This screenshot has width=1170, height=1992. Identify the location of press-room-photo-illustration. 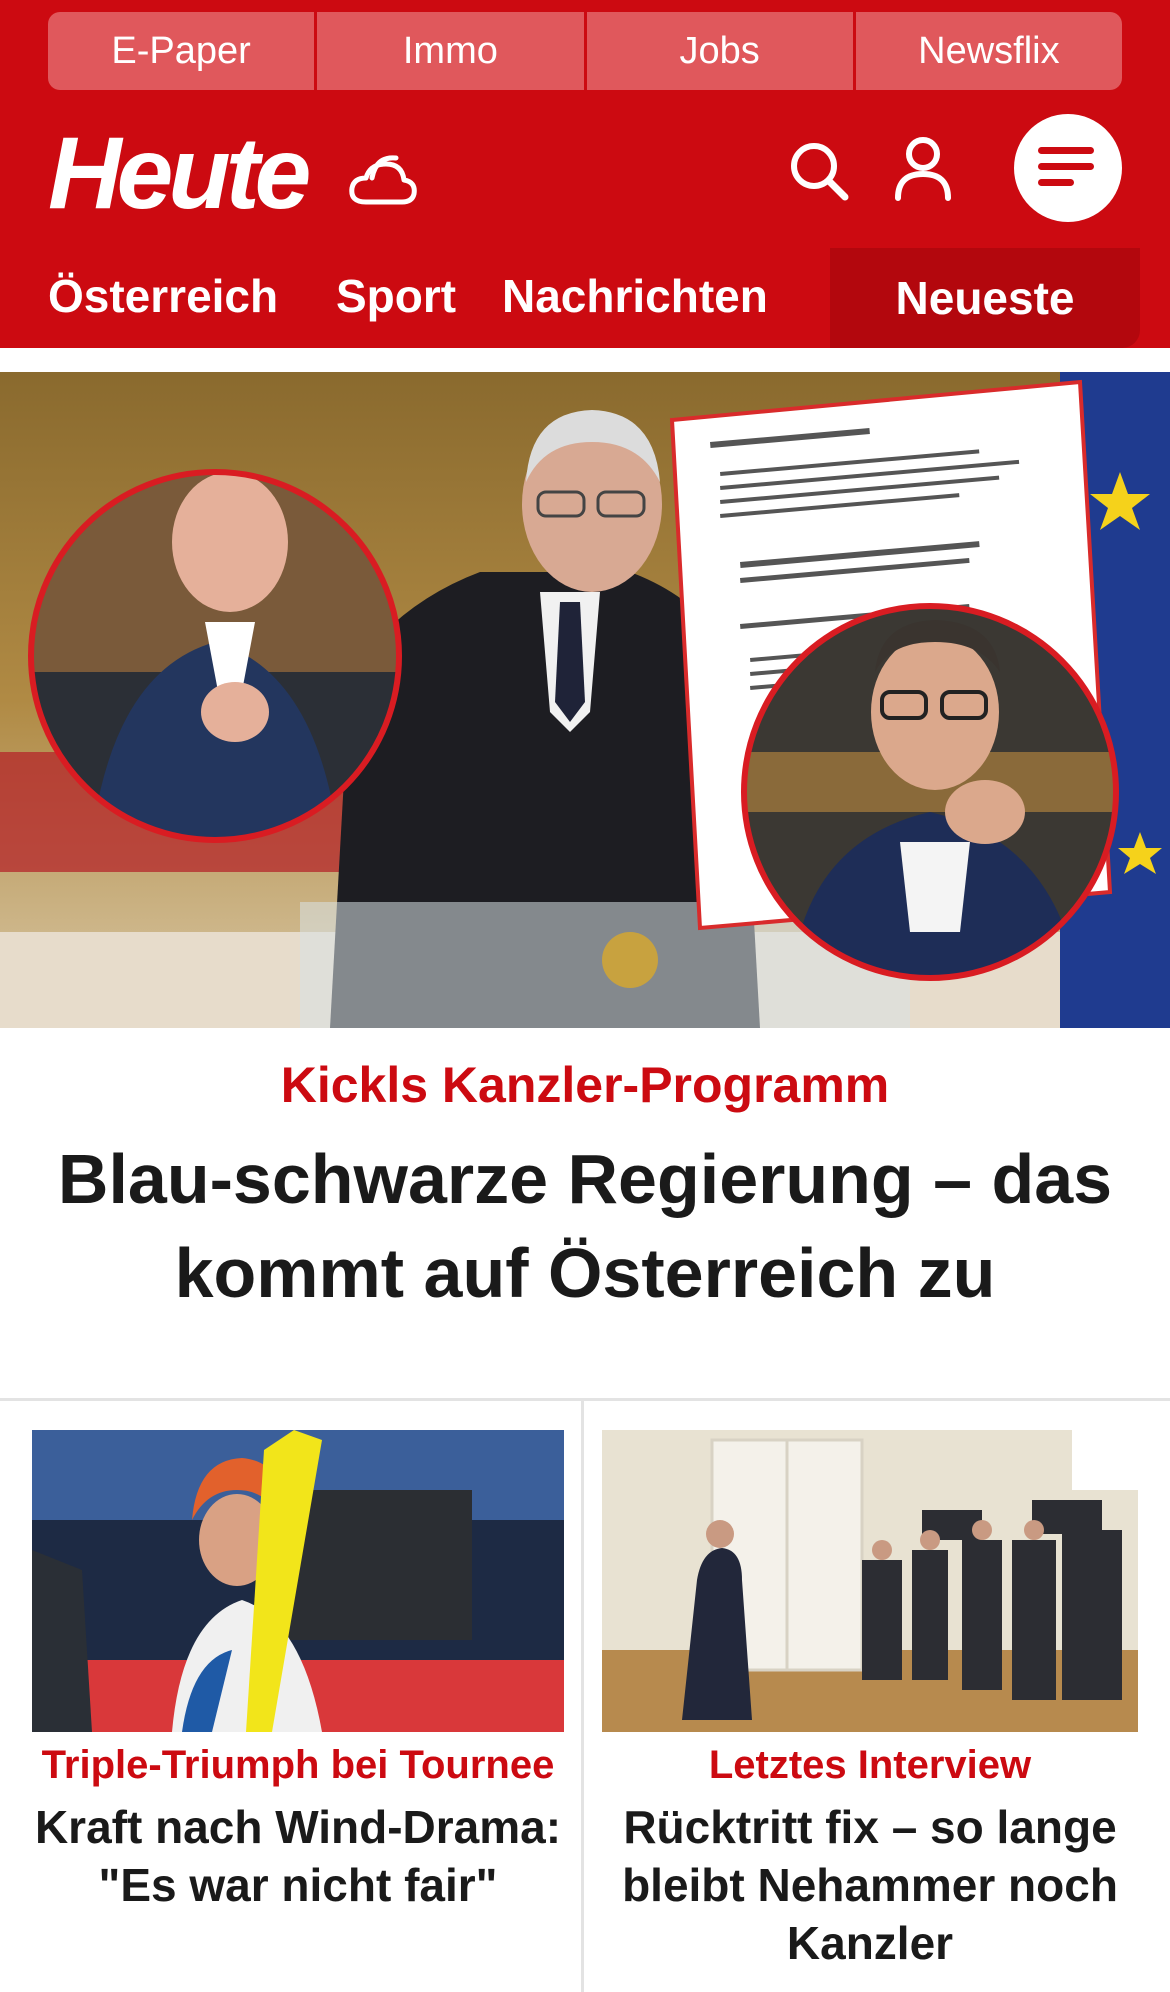
(870, 1581).